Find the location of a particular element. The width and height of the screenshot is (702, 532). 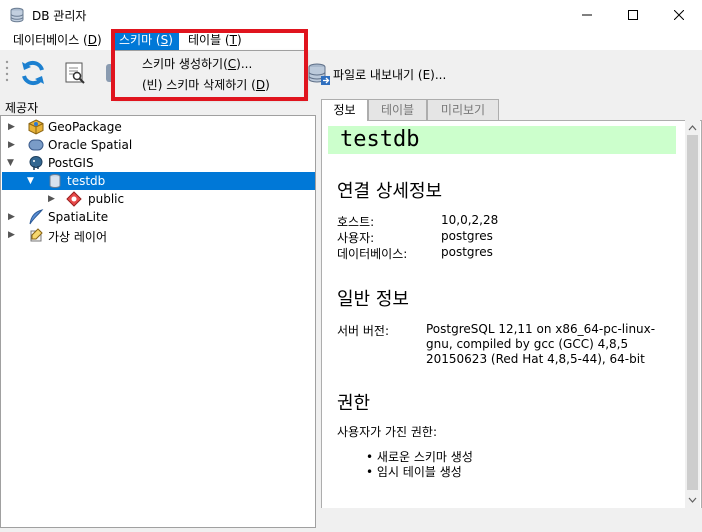

scroll-up-icon is located at coordinates (692, 128).